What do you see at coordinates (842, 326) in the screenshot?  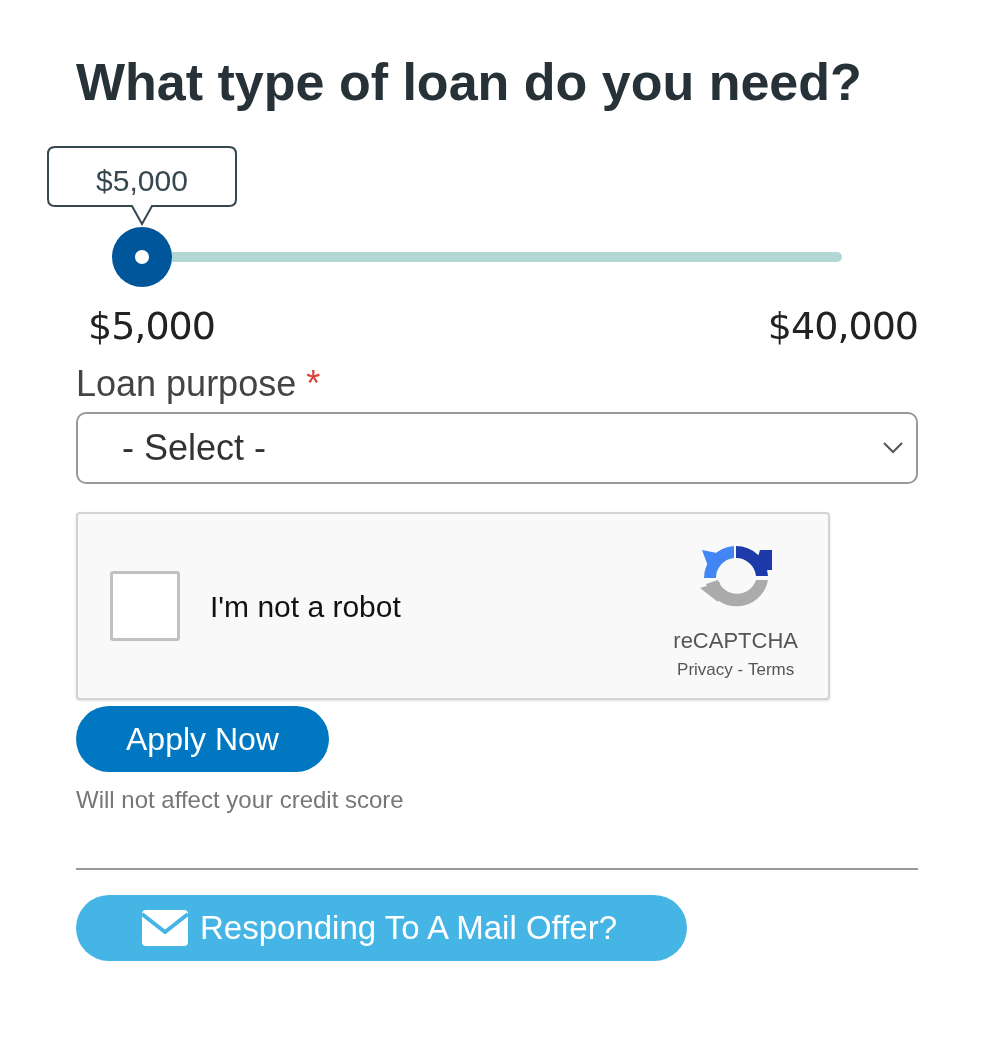 I see `max-amount: $40,000` at bounding box center [842, 326].